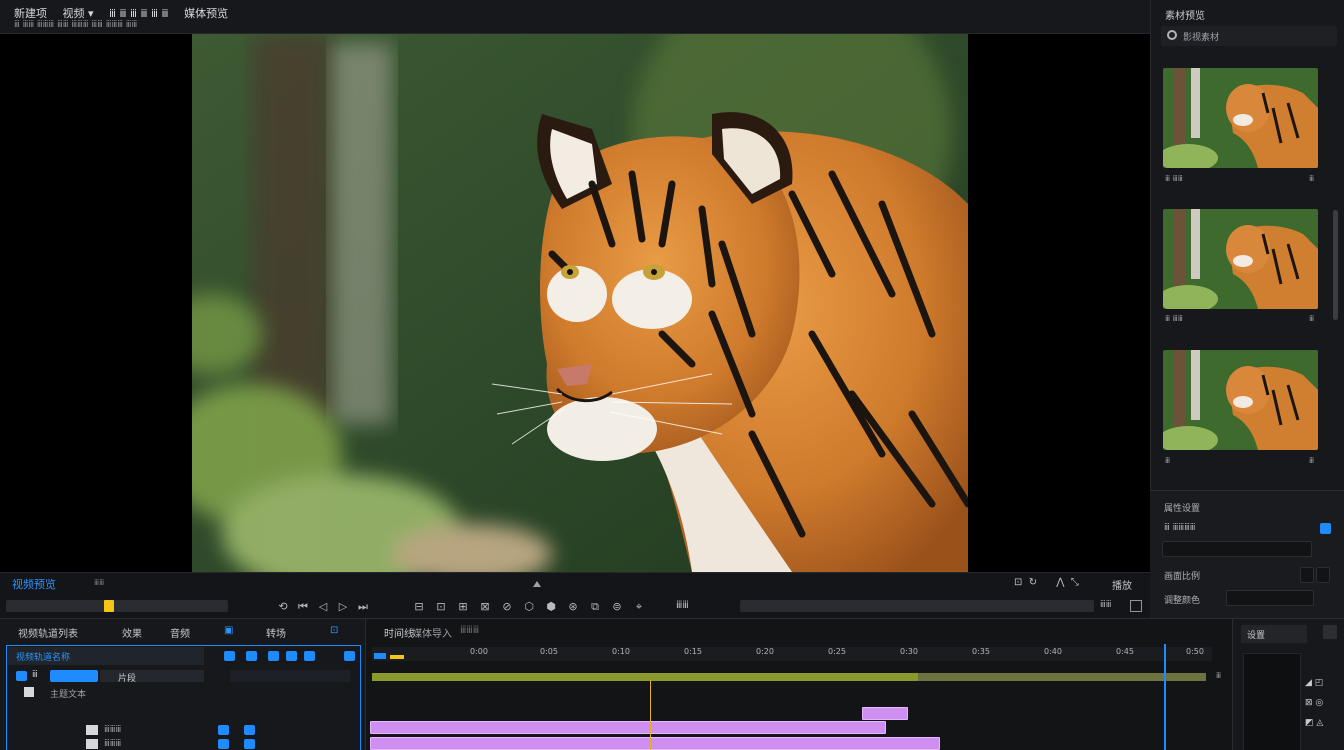  What do you see at coordinates (792, 654) in the screenshot?
I see `timeline-ruler` at bounding box center [792, 654].